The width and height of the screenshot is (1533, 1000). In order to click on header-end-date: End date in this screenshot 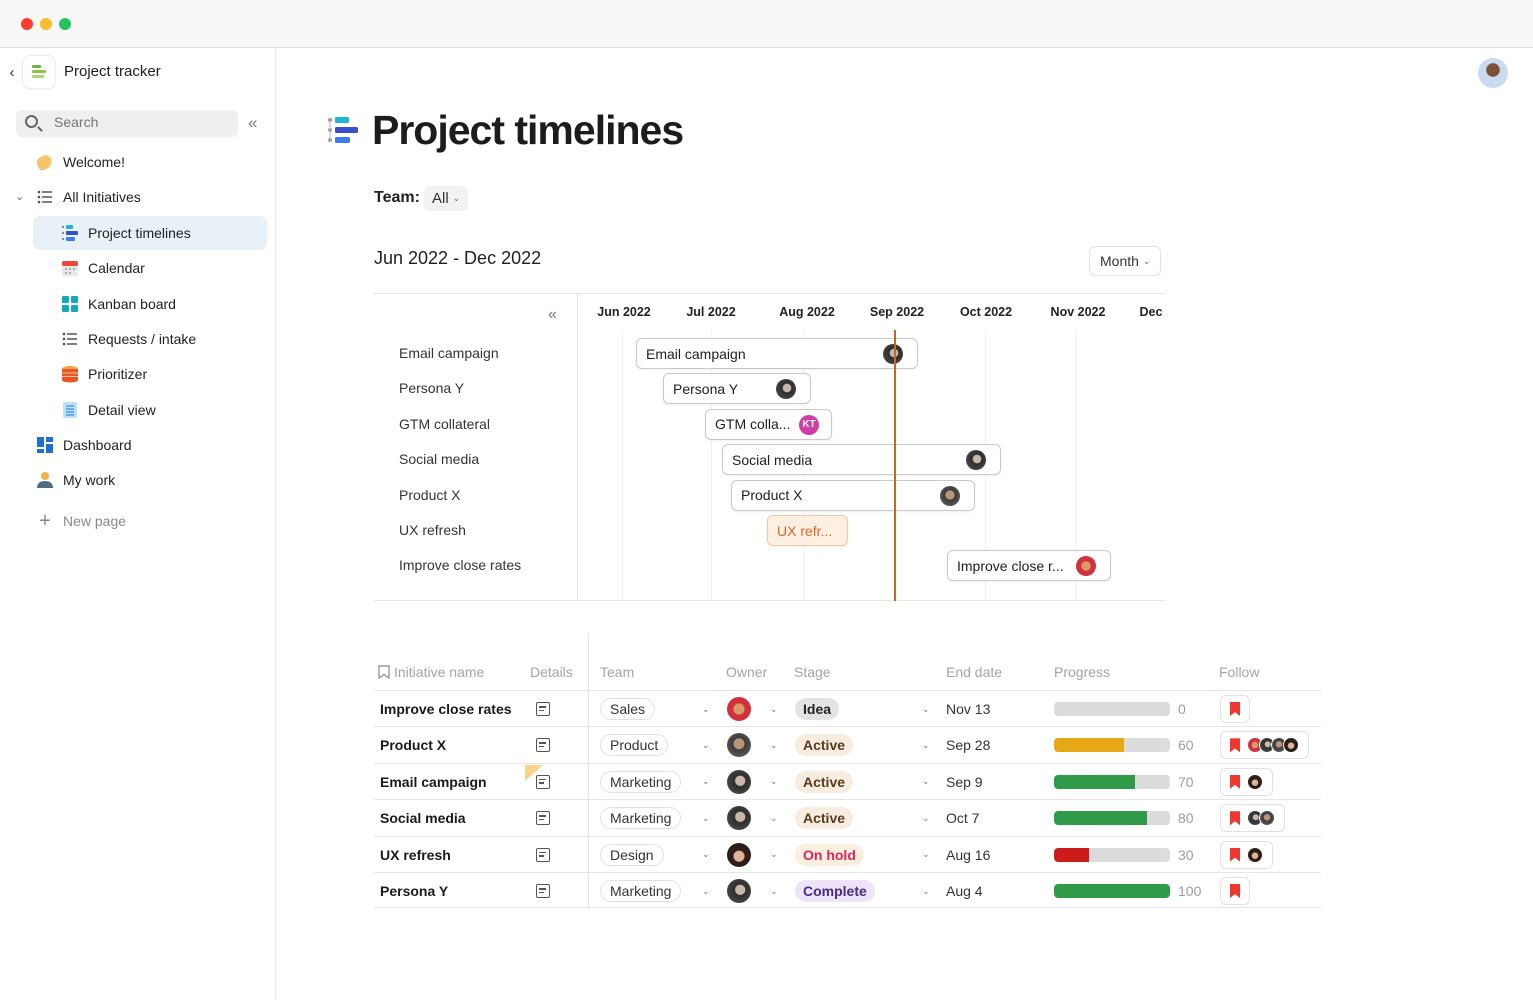, I will do `click(974, 672)`.